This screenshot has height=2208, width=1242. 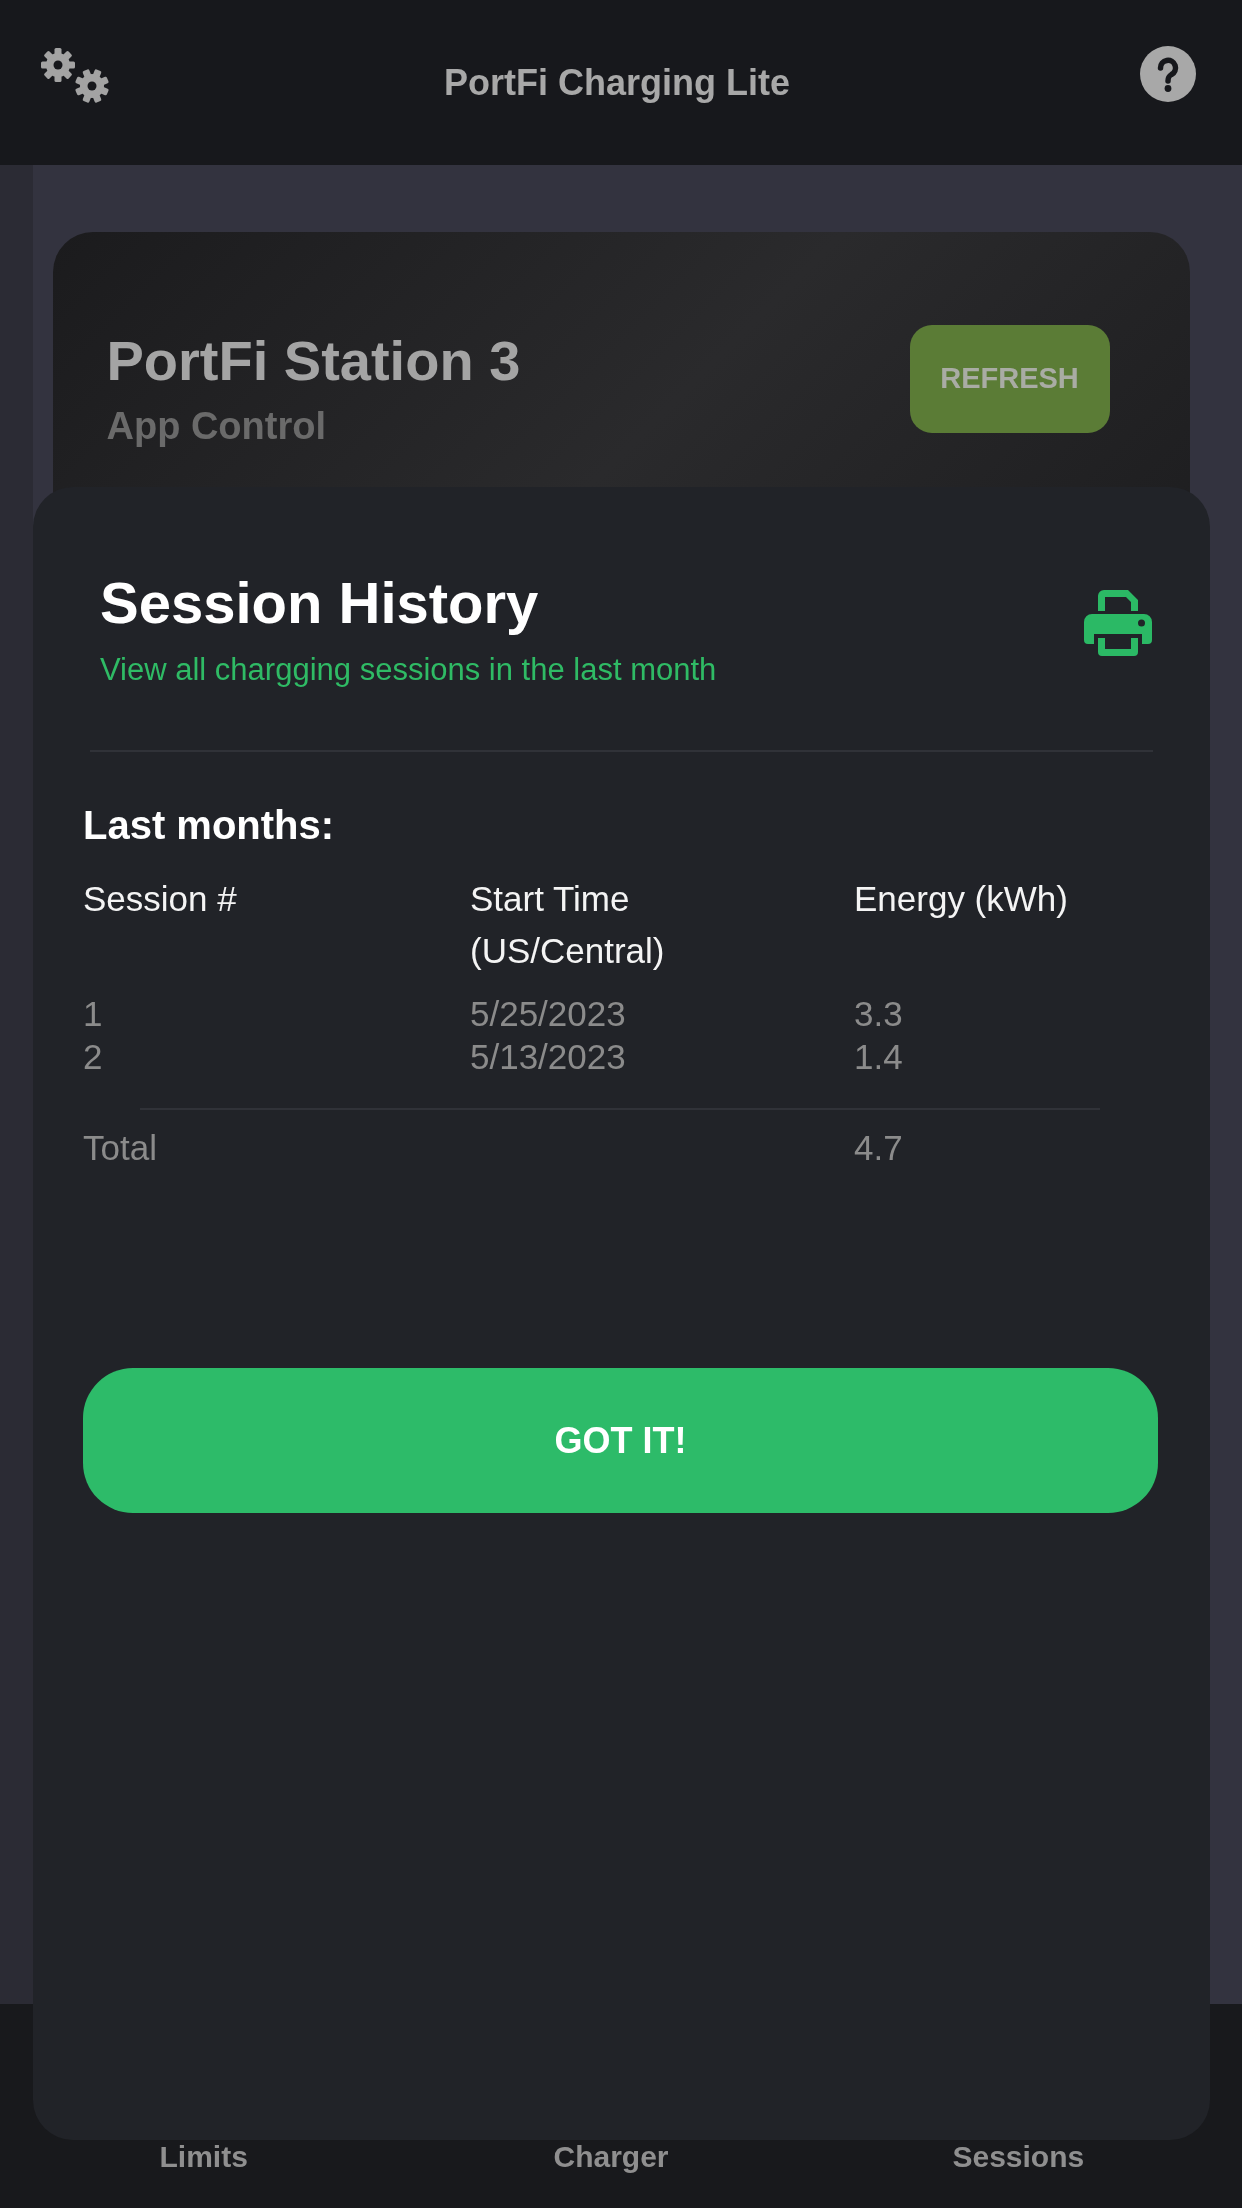 I want to click on column-header: Session #, so click(x=160, y=898).